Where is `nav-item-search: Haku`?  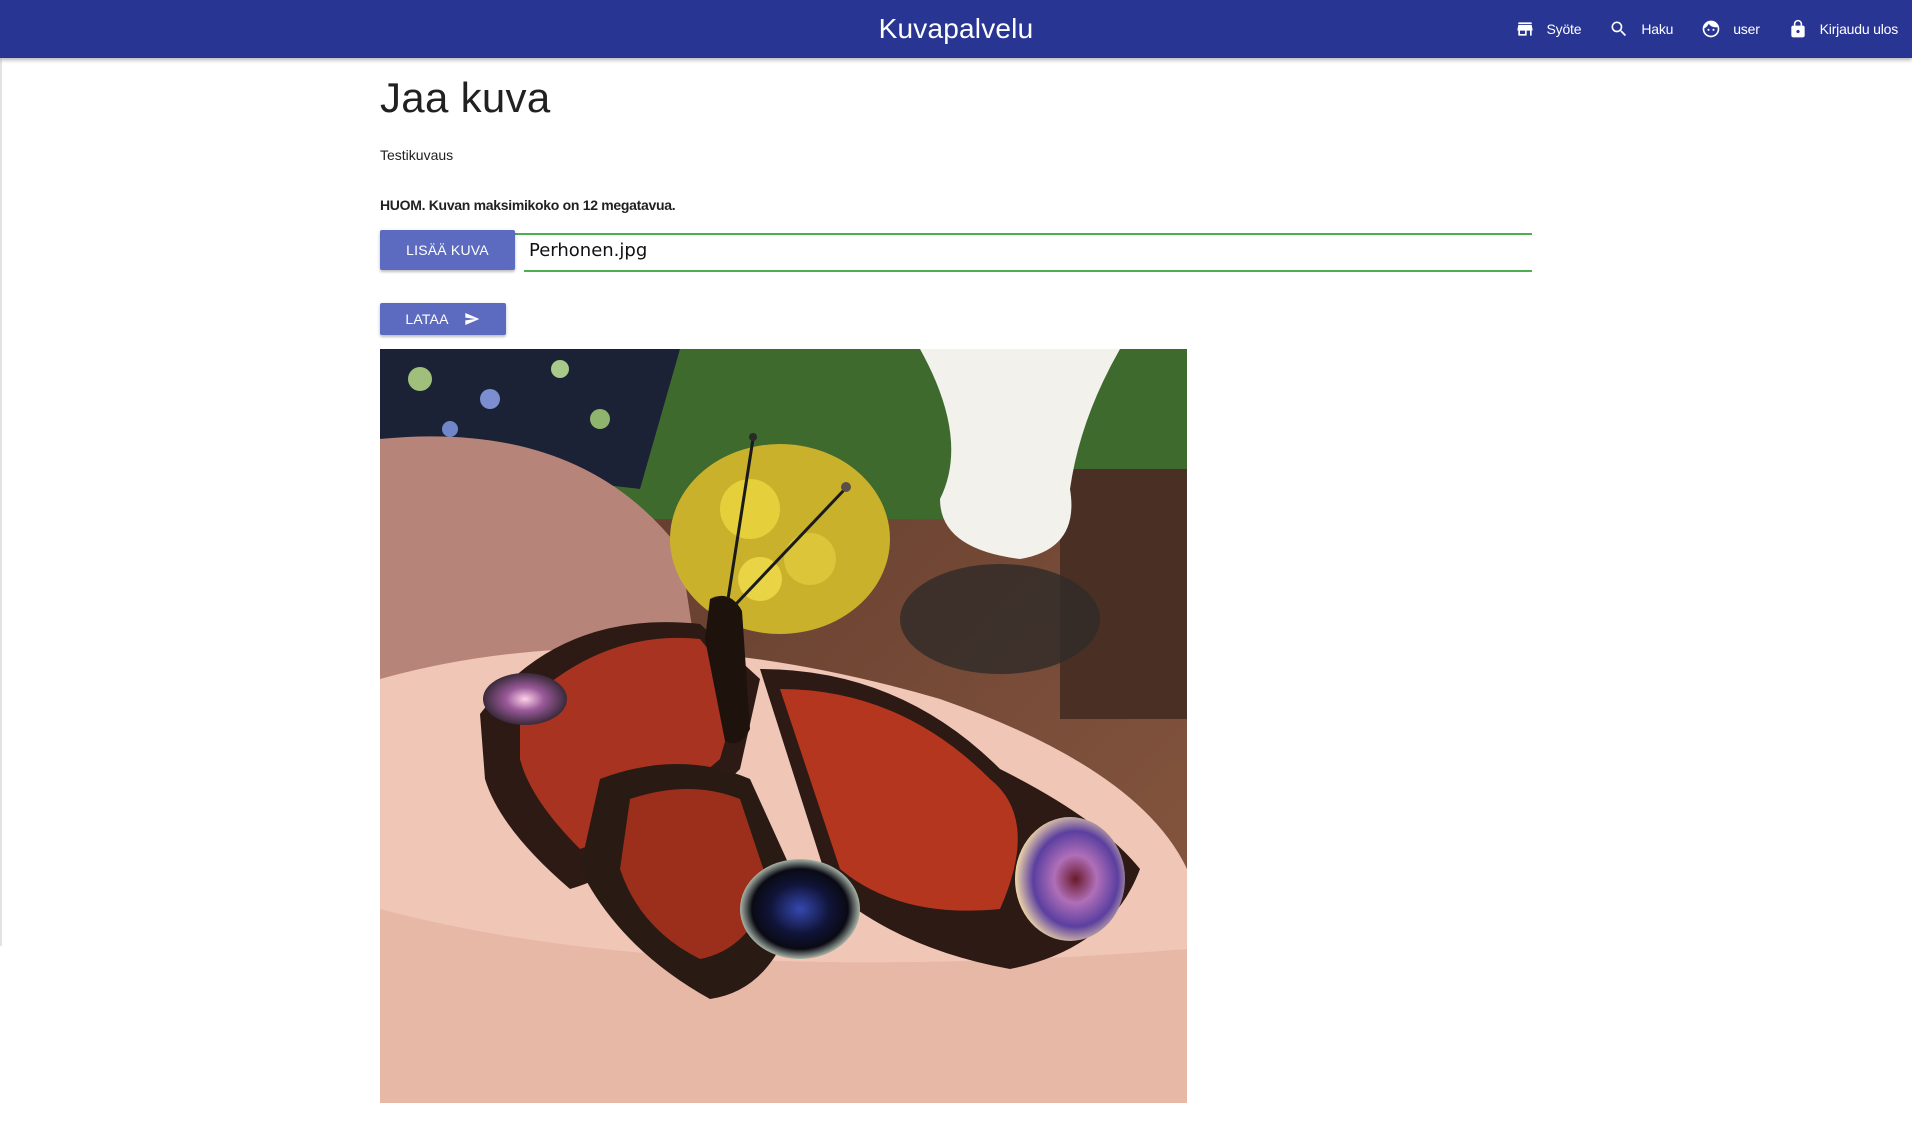 nav-item-search: Haku is located at coordinates (1641, 29).